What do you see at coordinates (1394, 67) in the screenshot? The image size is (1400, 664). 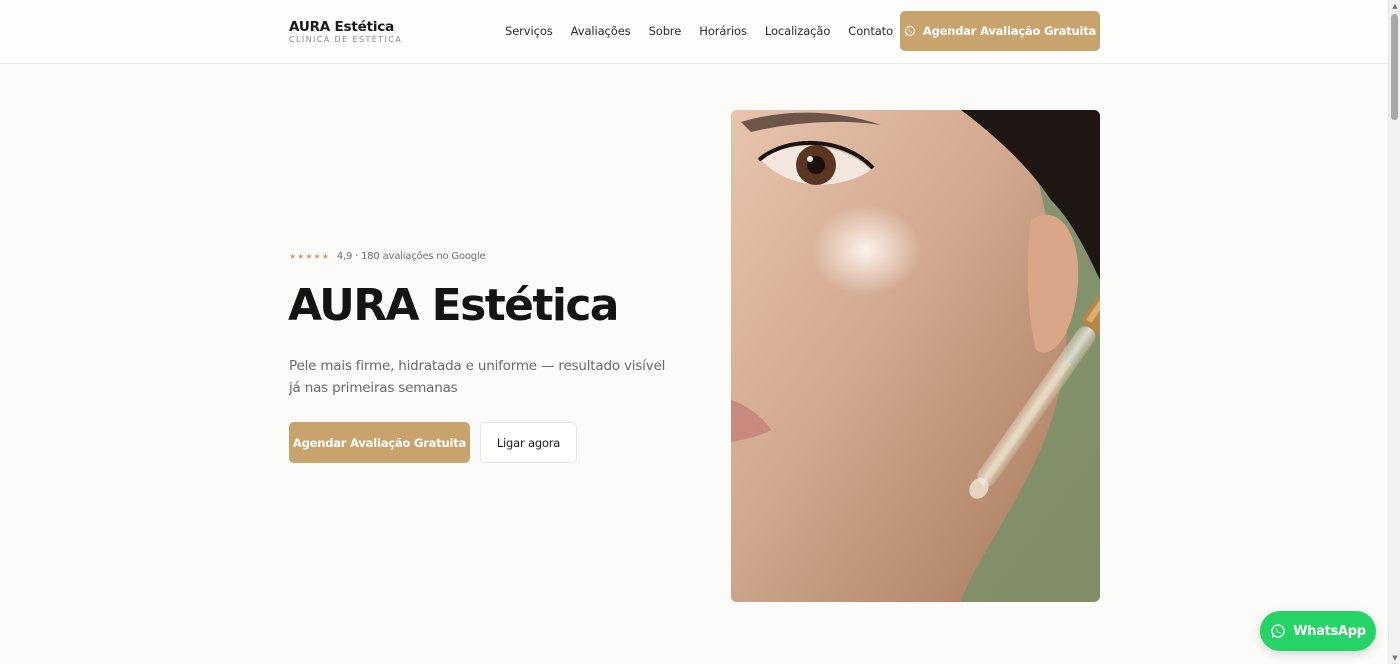 I see `scrollbar-thumb` at bounding box center [1394, 67].